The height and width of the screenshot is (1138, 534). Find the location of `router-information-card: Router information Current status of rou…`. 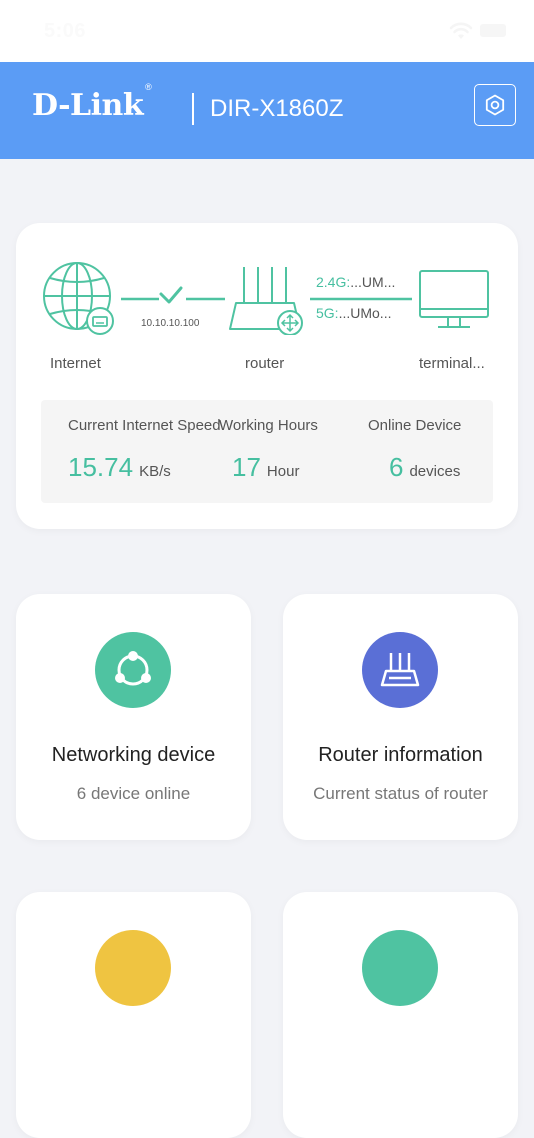

router-information-card: Router information Current status of rou… is located at coordinates (400, 717).